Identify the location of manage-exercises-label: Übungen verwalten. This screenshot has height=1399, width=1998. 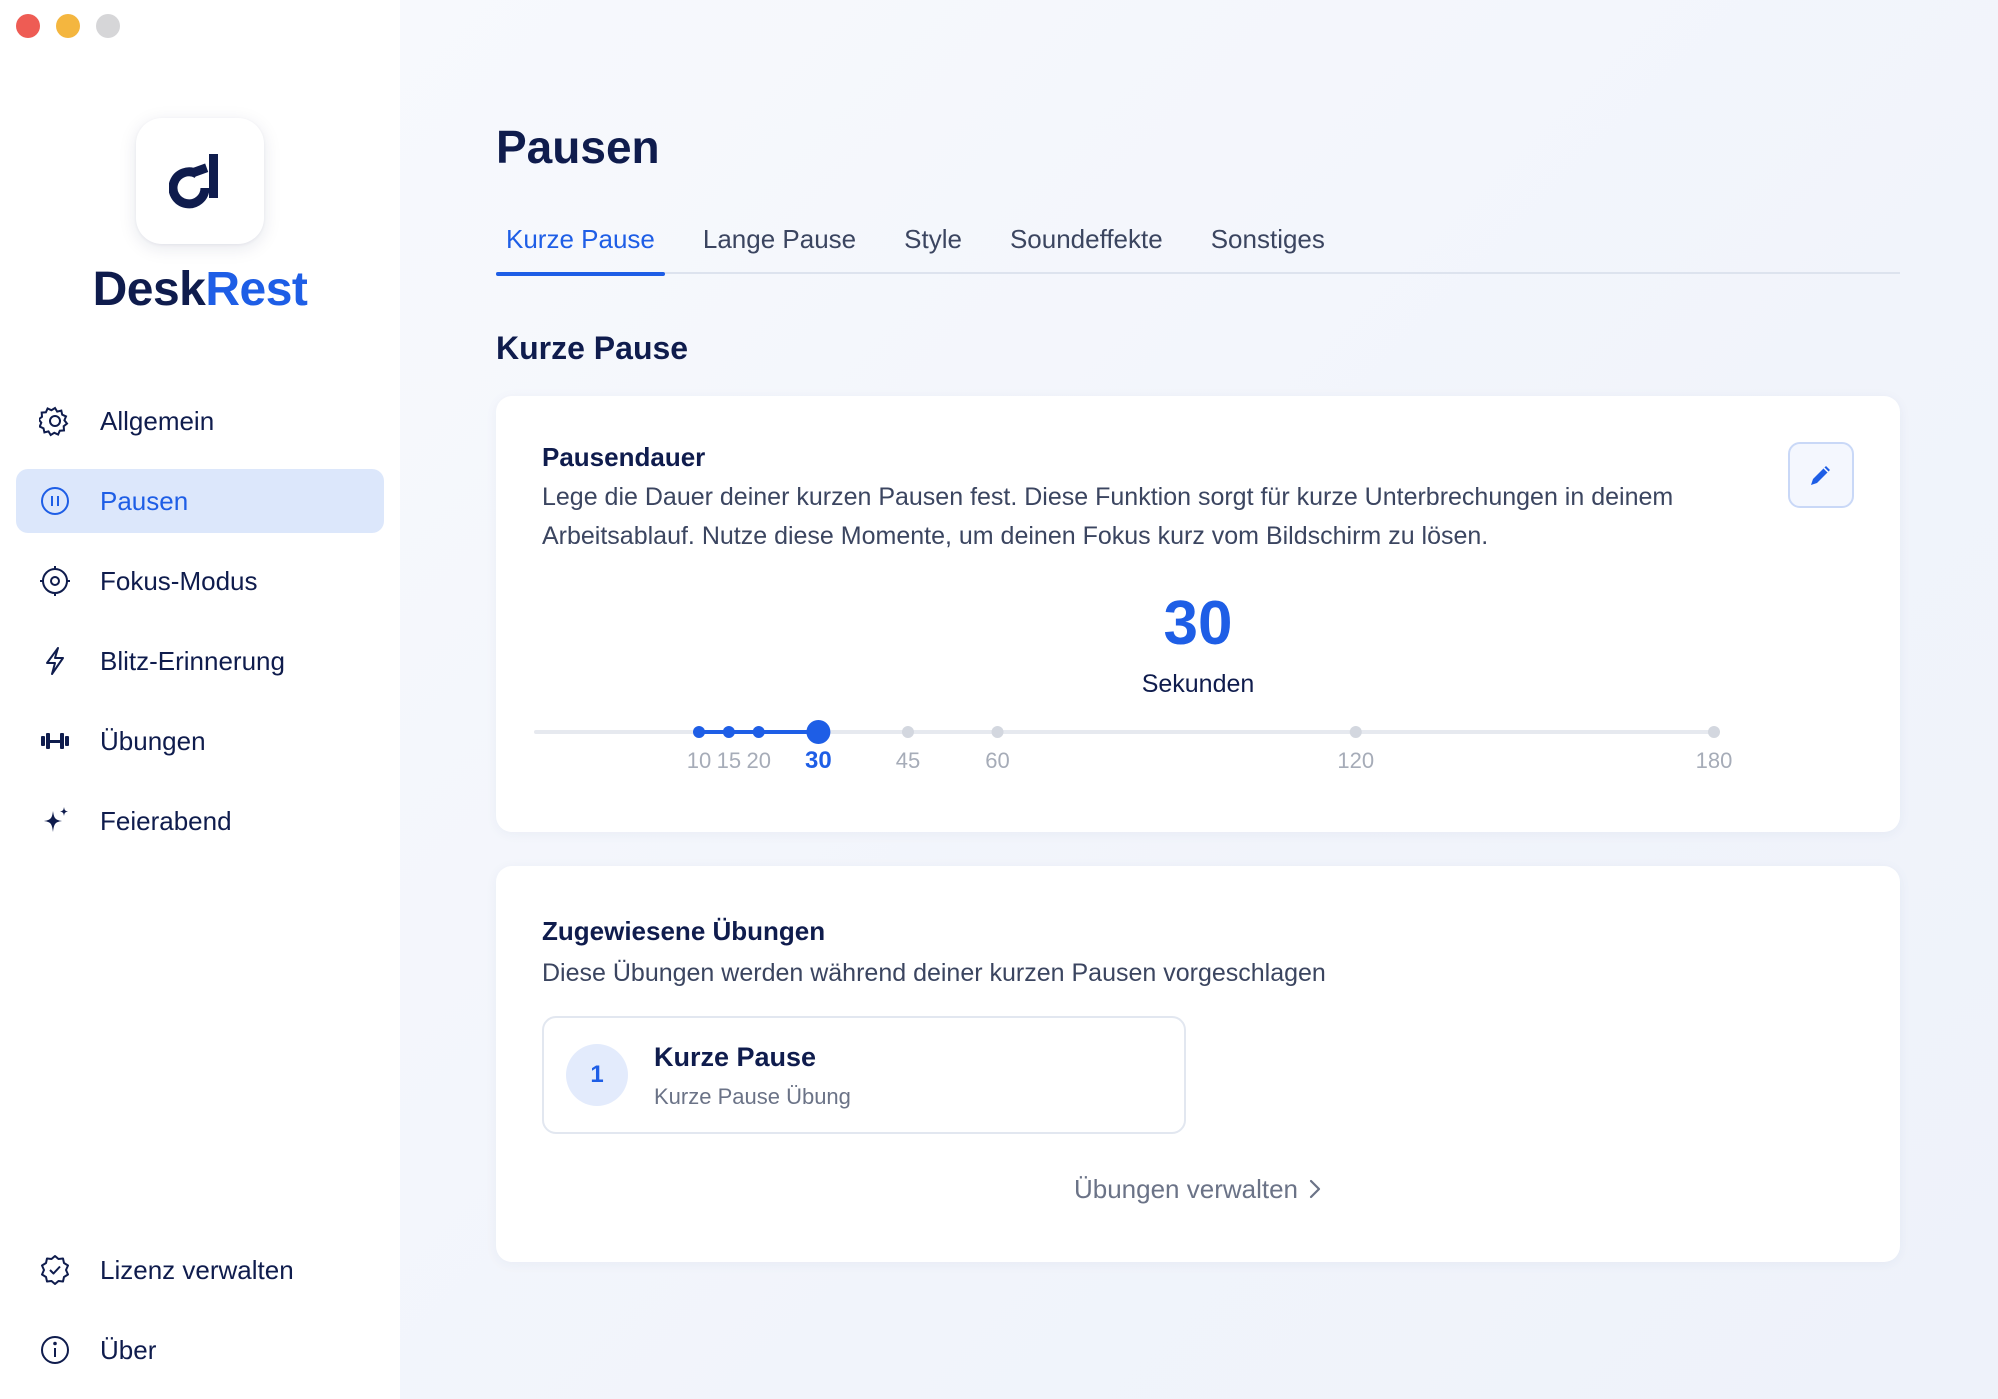
(1186, 1189).